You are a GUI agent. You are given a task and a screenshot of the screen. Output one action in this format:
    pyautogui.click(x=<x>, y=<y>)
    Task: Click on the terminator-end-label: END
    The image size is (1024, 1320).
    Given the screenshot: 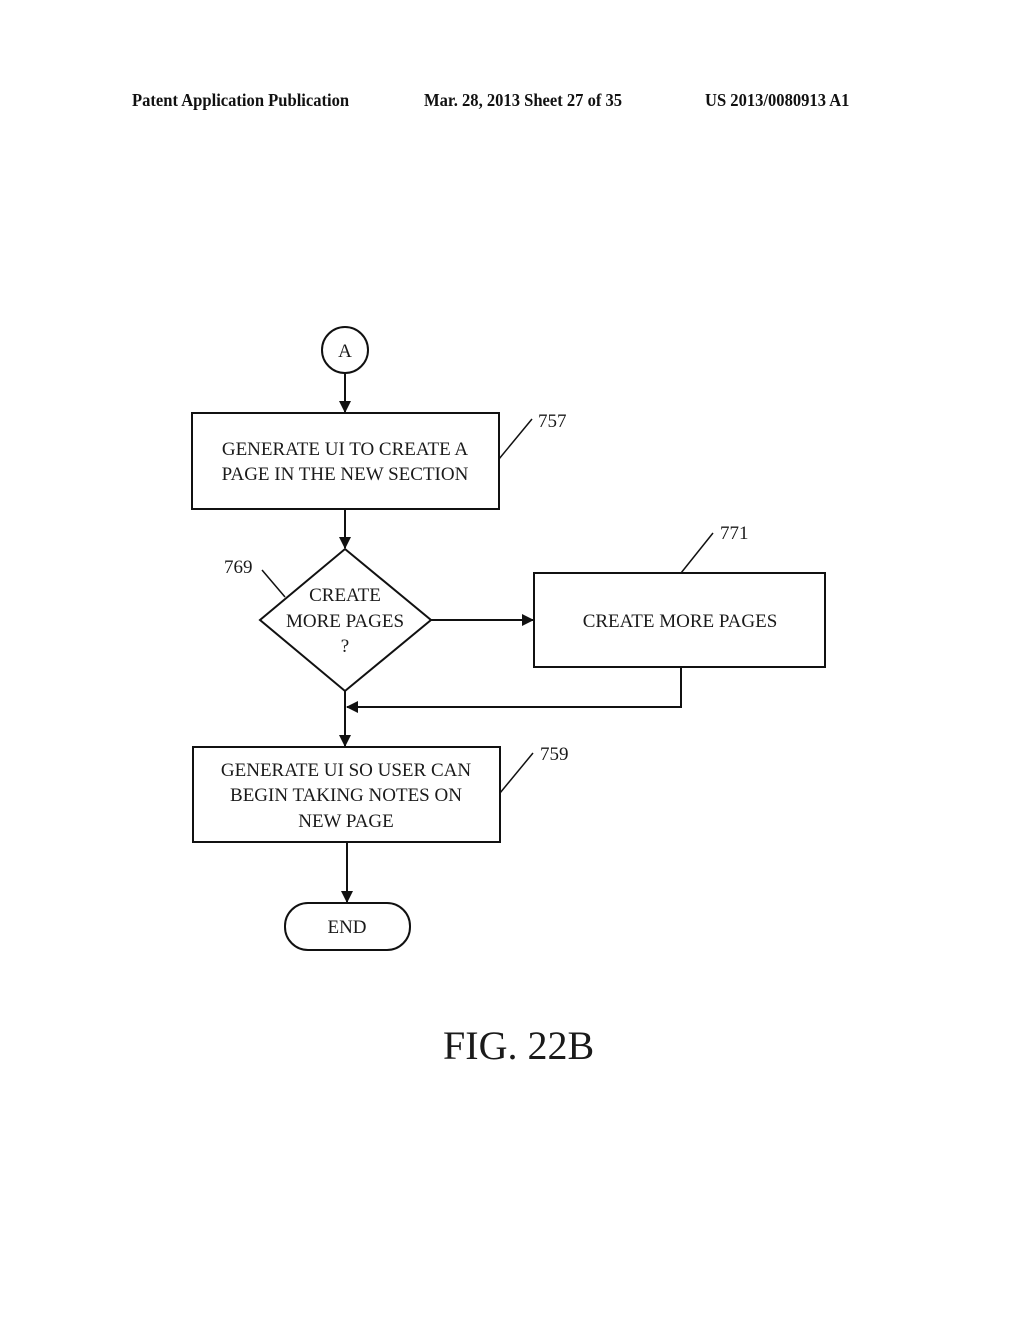 What is the action you would take?
    pyautogui.click(x=346, y=927)
    